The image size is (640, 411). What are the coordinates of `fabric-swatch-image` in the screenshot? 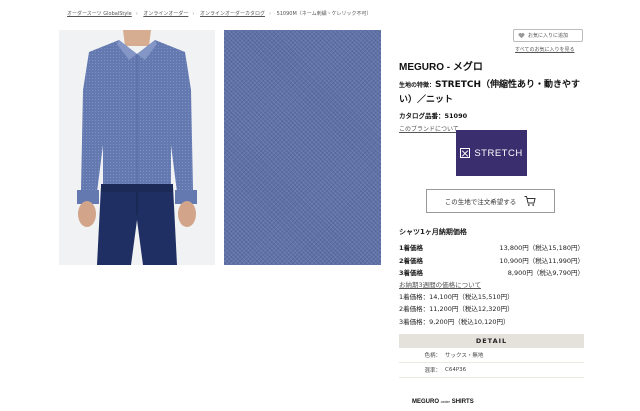 It's located at (302, 147).